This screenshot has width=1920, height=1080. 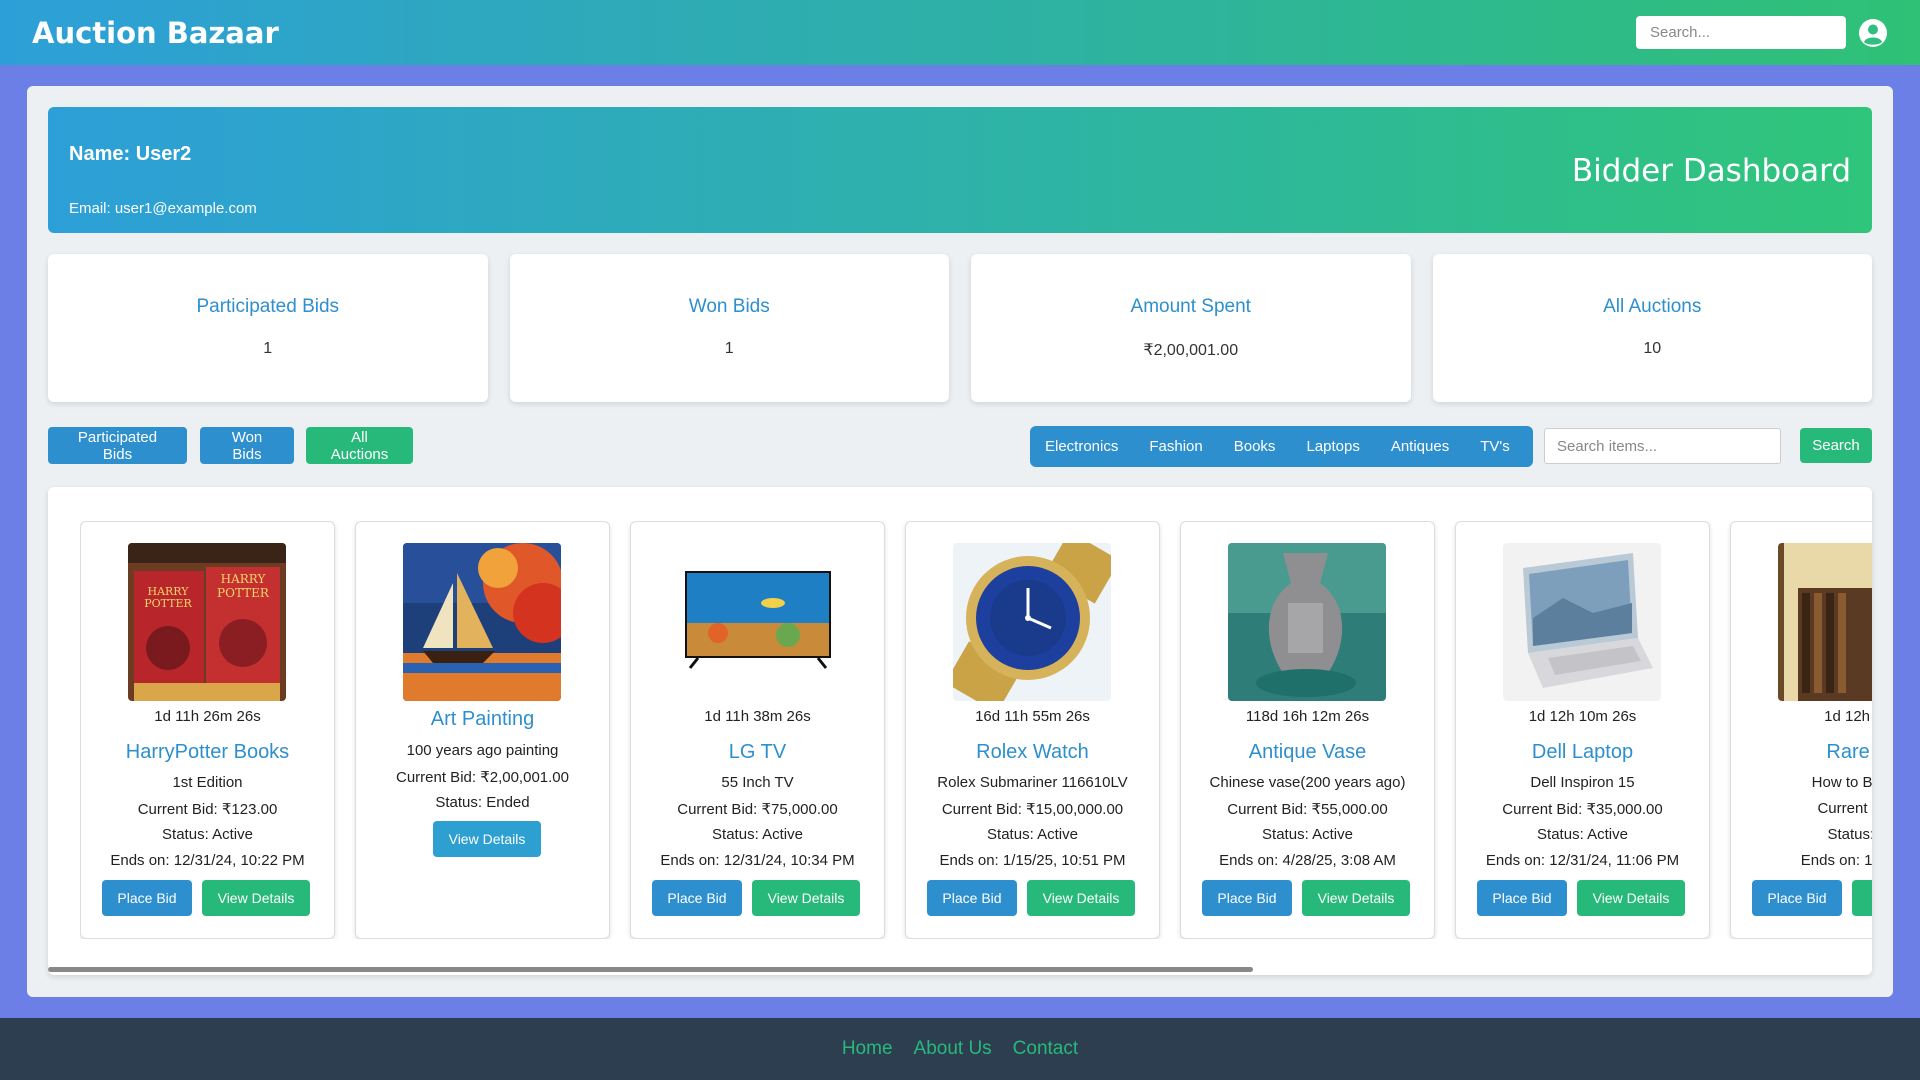 I want to click on time-remaining: 118d 16h 12m 26s, so click(x=1307, y=716).